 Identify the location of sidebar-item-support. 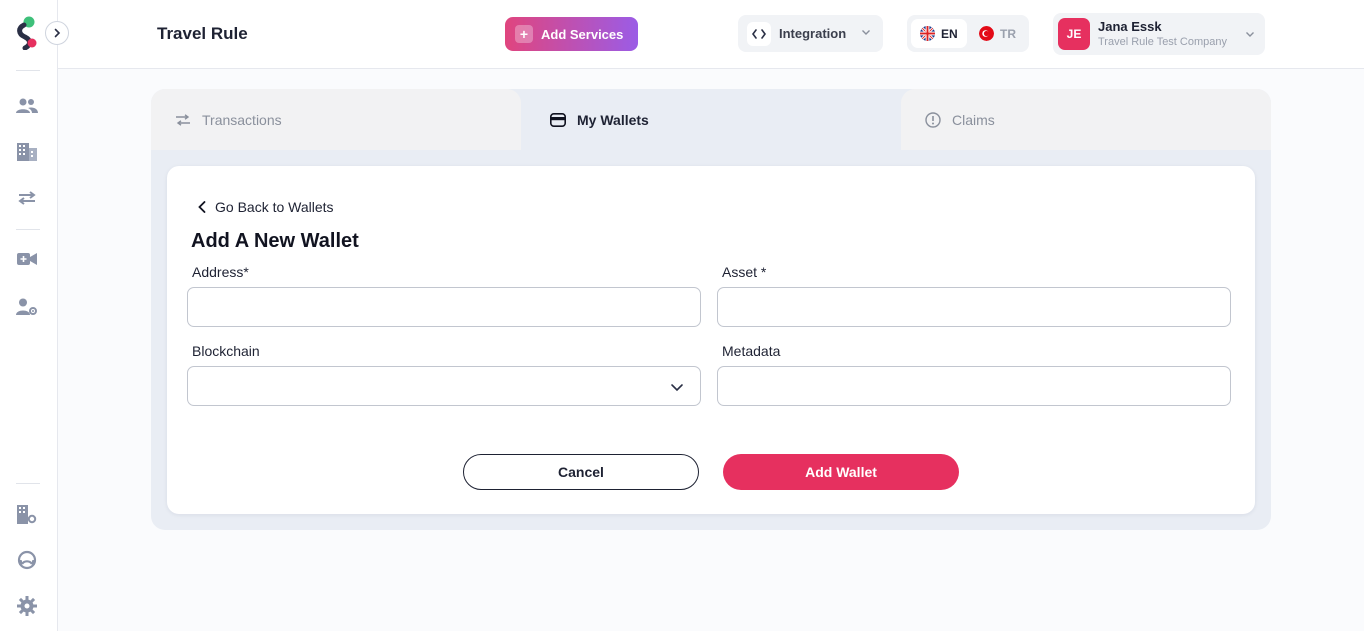
(27, 560).